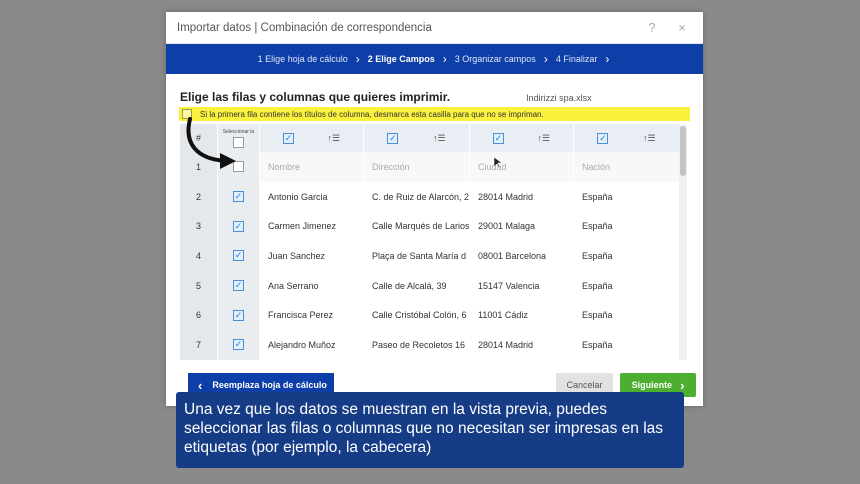 The width and height of the screenshot is (860, 484). What do you see at coordinates (401, 59) in the screenshot?
I see `step-choose-fields: 2 Elige Campos` at bounding box center [401, 59].